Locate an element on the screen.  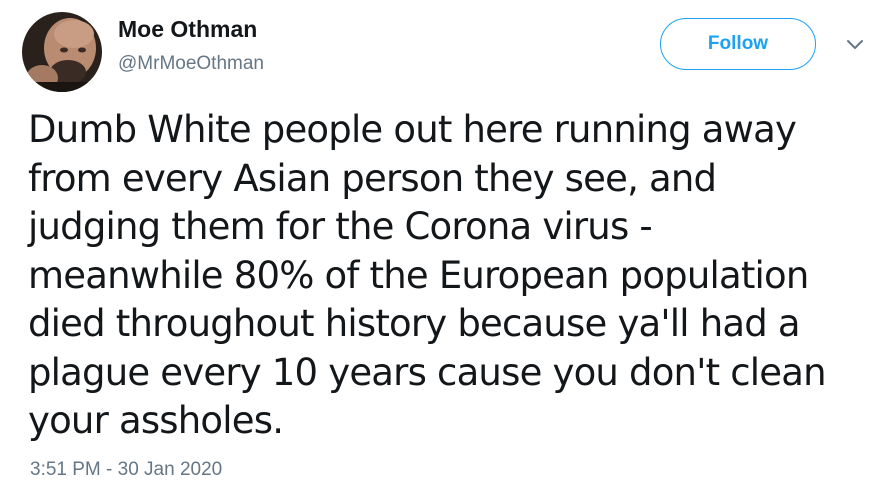
avatar is located at coordinates (62, 52).